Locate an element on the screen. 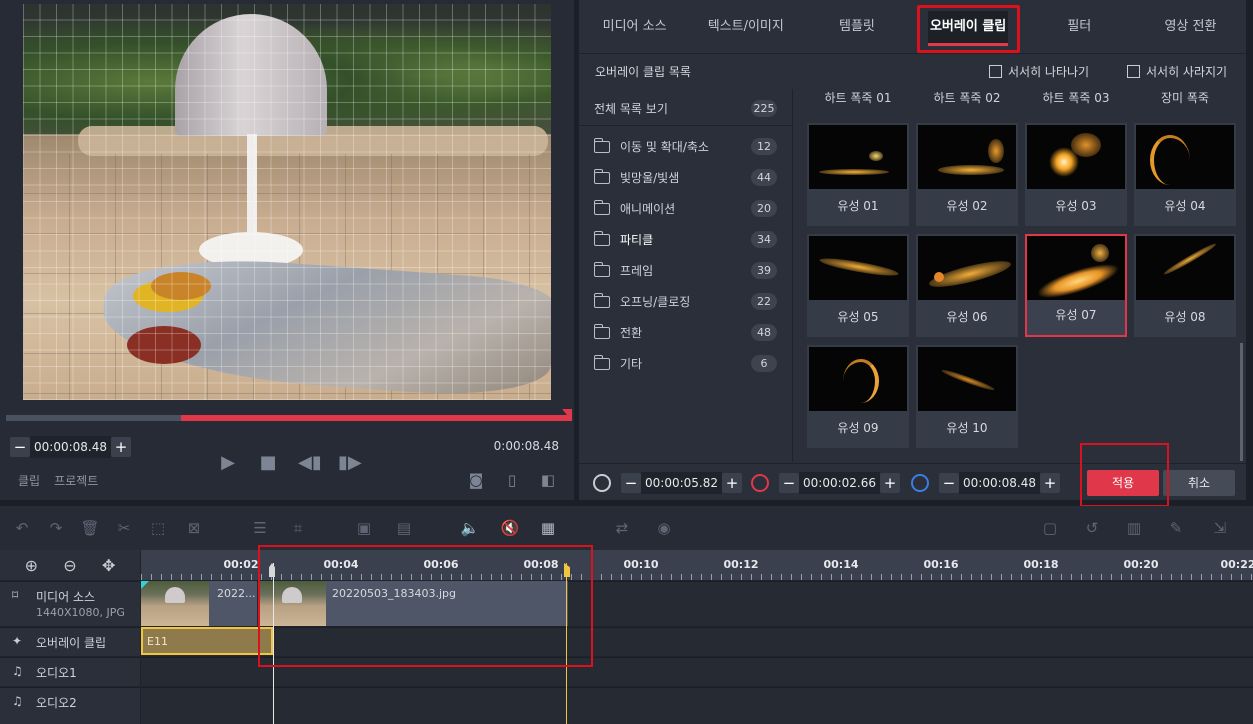 This screenshot has height=724, width=1253. fade-out-checkbox is located at coordinates (1133, 71).